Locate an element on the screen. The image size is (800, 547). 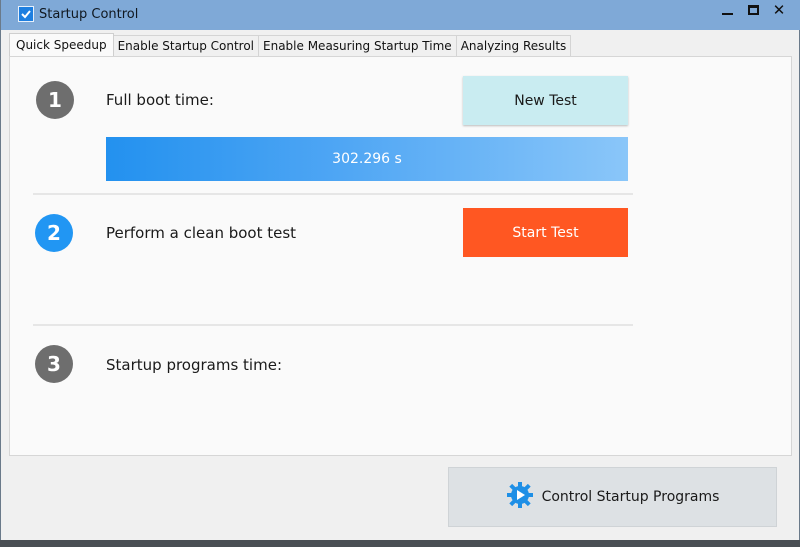
window-title: Startup Control is located at coordinates (89, 14).